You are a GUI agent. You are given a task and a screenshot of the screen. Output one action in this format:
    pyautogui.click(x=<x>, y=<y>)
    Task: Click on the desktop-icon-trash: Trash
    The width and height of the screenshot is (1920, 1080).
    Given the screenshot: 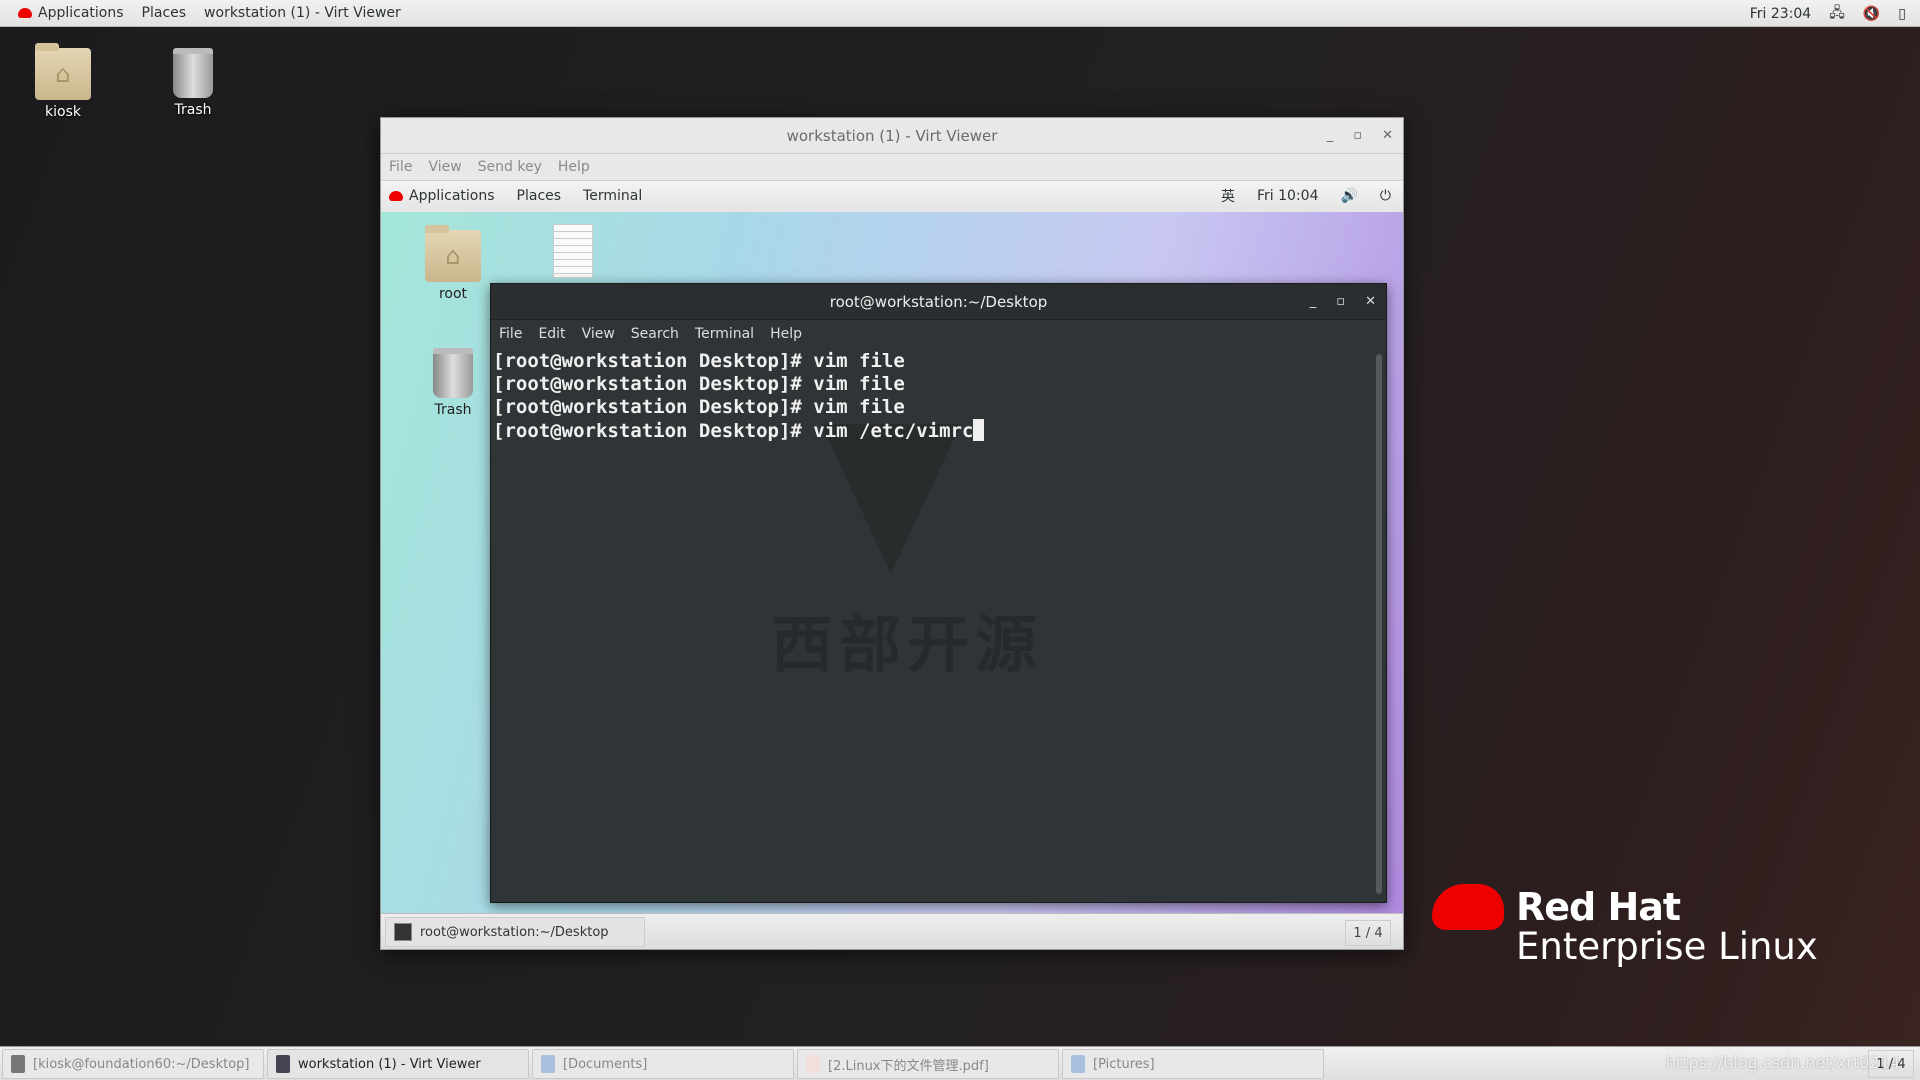 What is the action you would take?
    pyautogui.click(x=193, y=83)
    